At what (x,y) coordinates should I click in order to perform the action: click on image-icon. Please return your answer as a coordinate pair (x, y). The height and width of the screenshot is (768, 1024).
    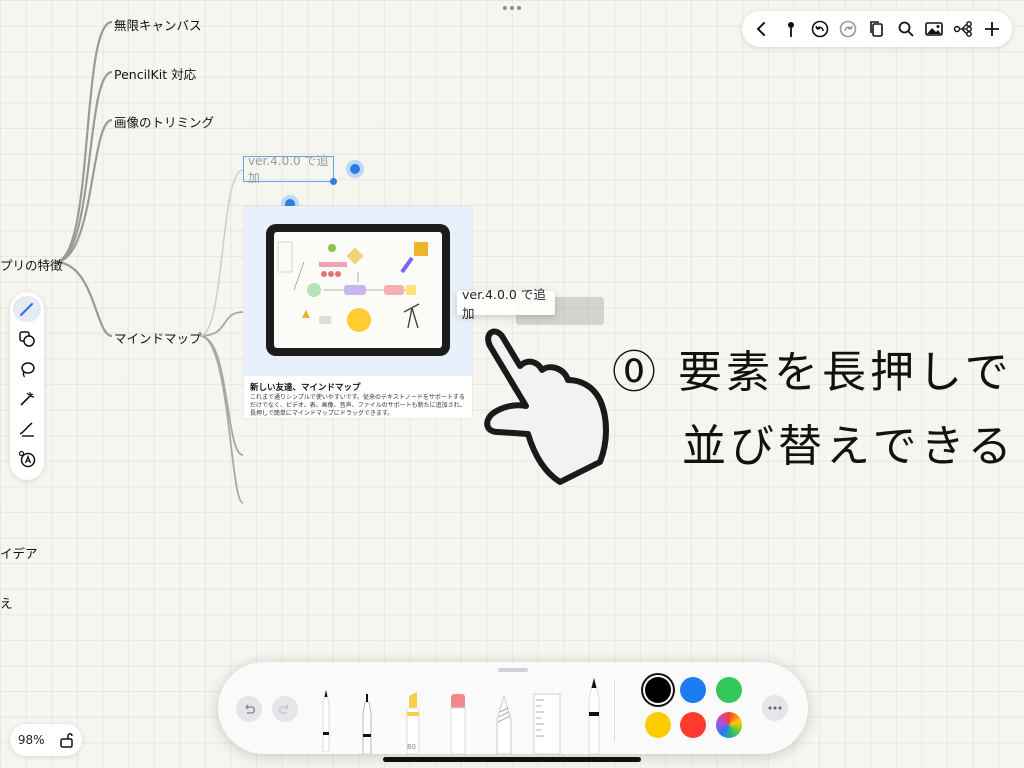
    Looking at the image, I should click on (934, 29).